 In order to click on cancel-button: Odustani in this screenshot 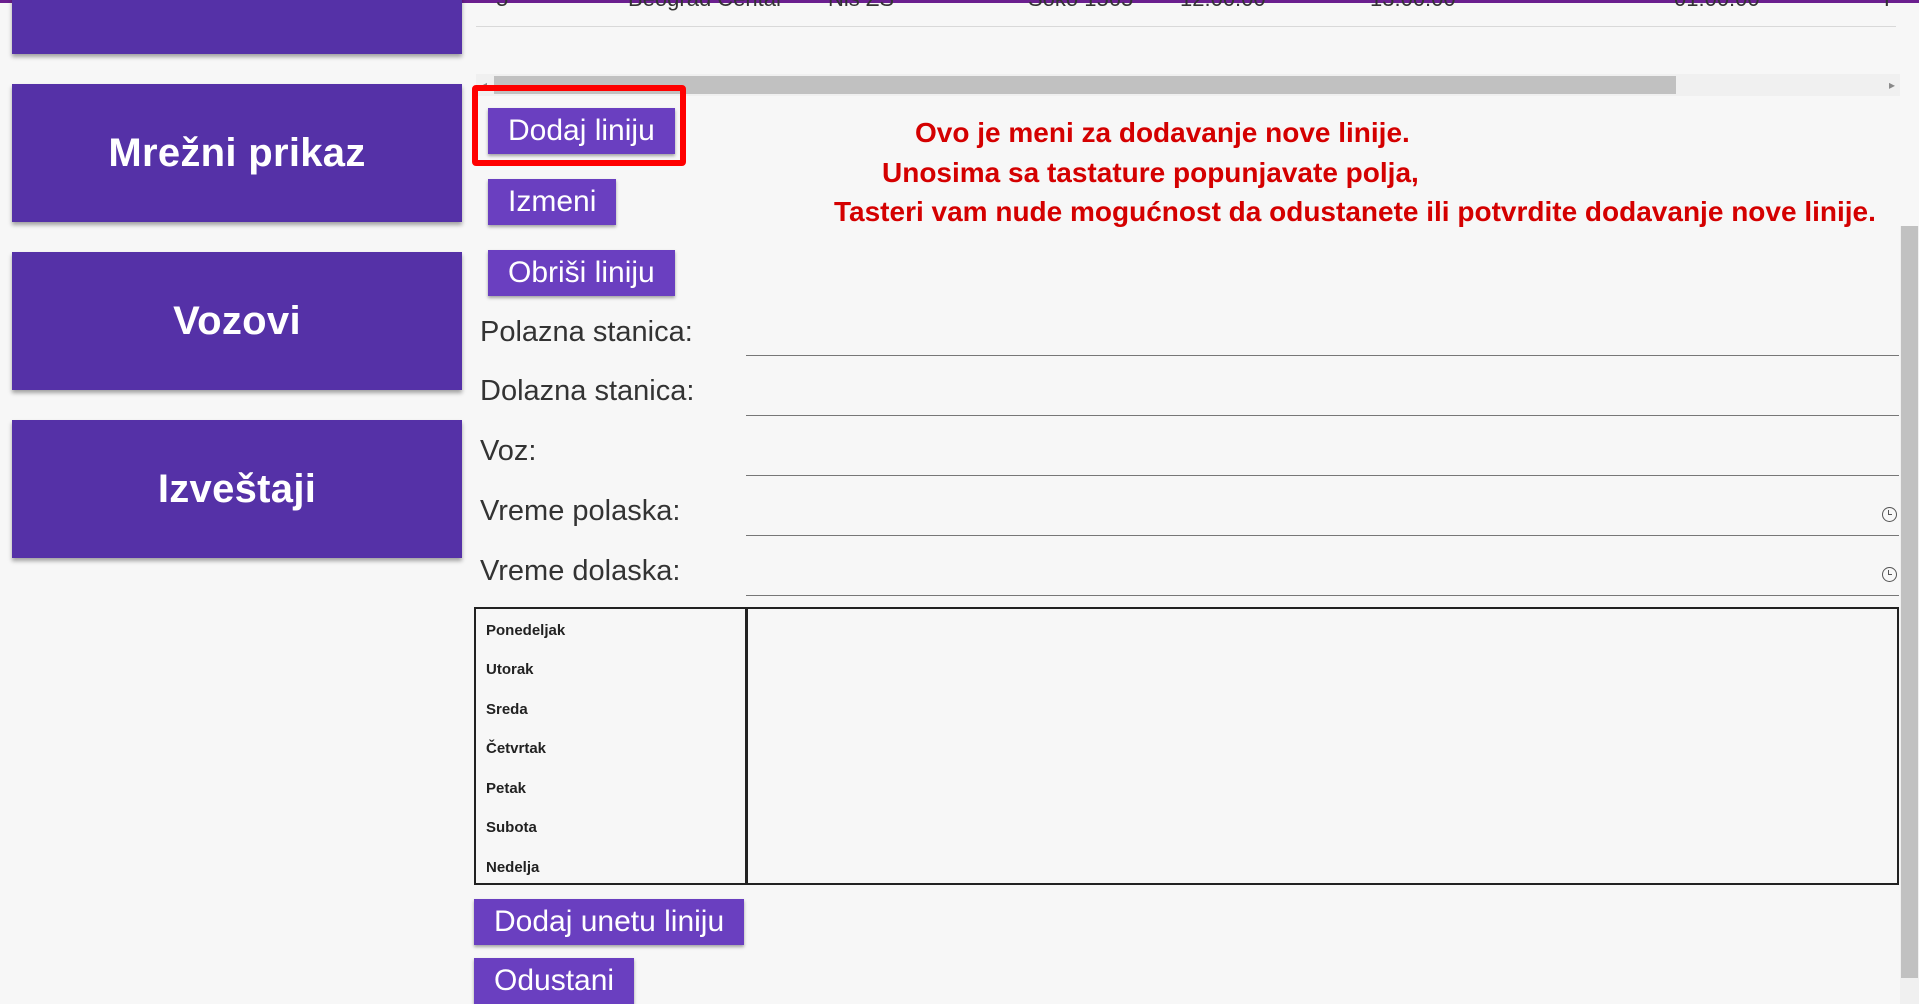, I will do `click(554, 981)`.